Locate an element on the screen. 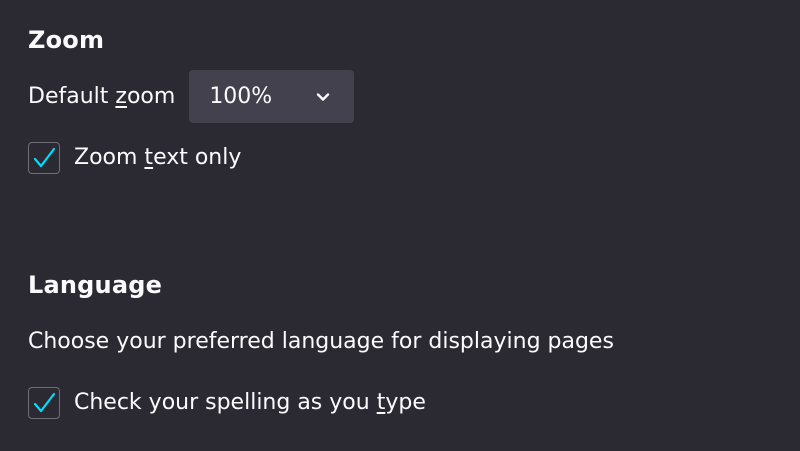 This screenshot has height=451, width=800. spell-check-label-pre: Check your spelling as you is located at coordinates (225, 402).